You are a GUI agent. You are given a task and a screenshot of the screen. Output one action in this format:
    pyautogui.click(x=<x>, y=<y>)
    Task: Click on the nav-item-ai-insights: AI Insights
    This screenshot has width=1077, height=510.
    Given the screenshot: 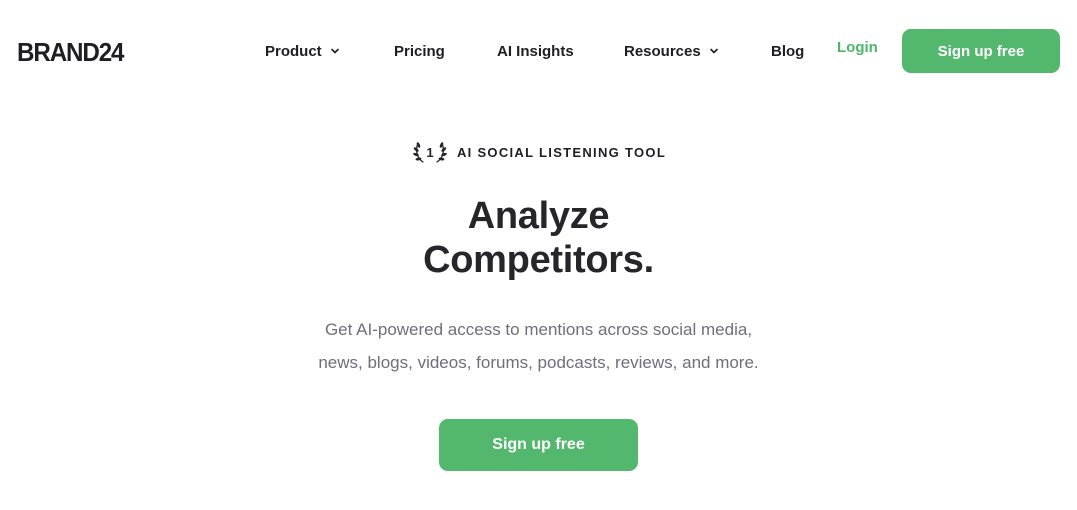 What is the action you would take?
    pyautogui.click(x=535, y=51)
    